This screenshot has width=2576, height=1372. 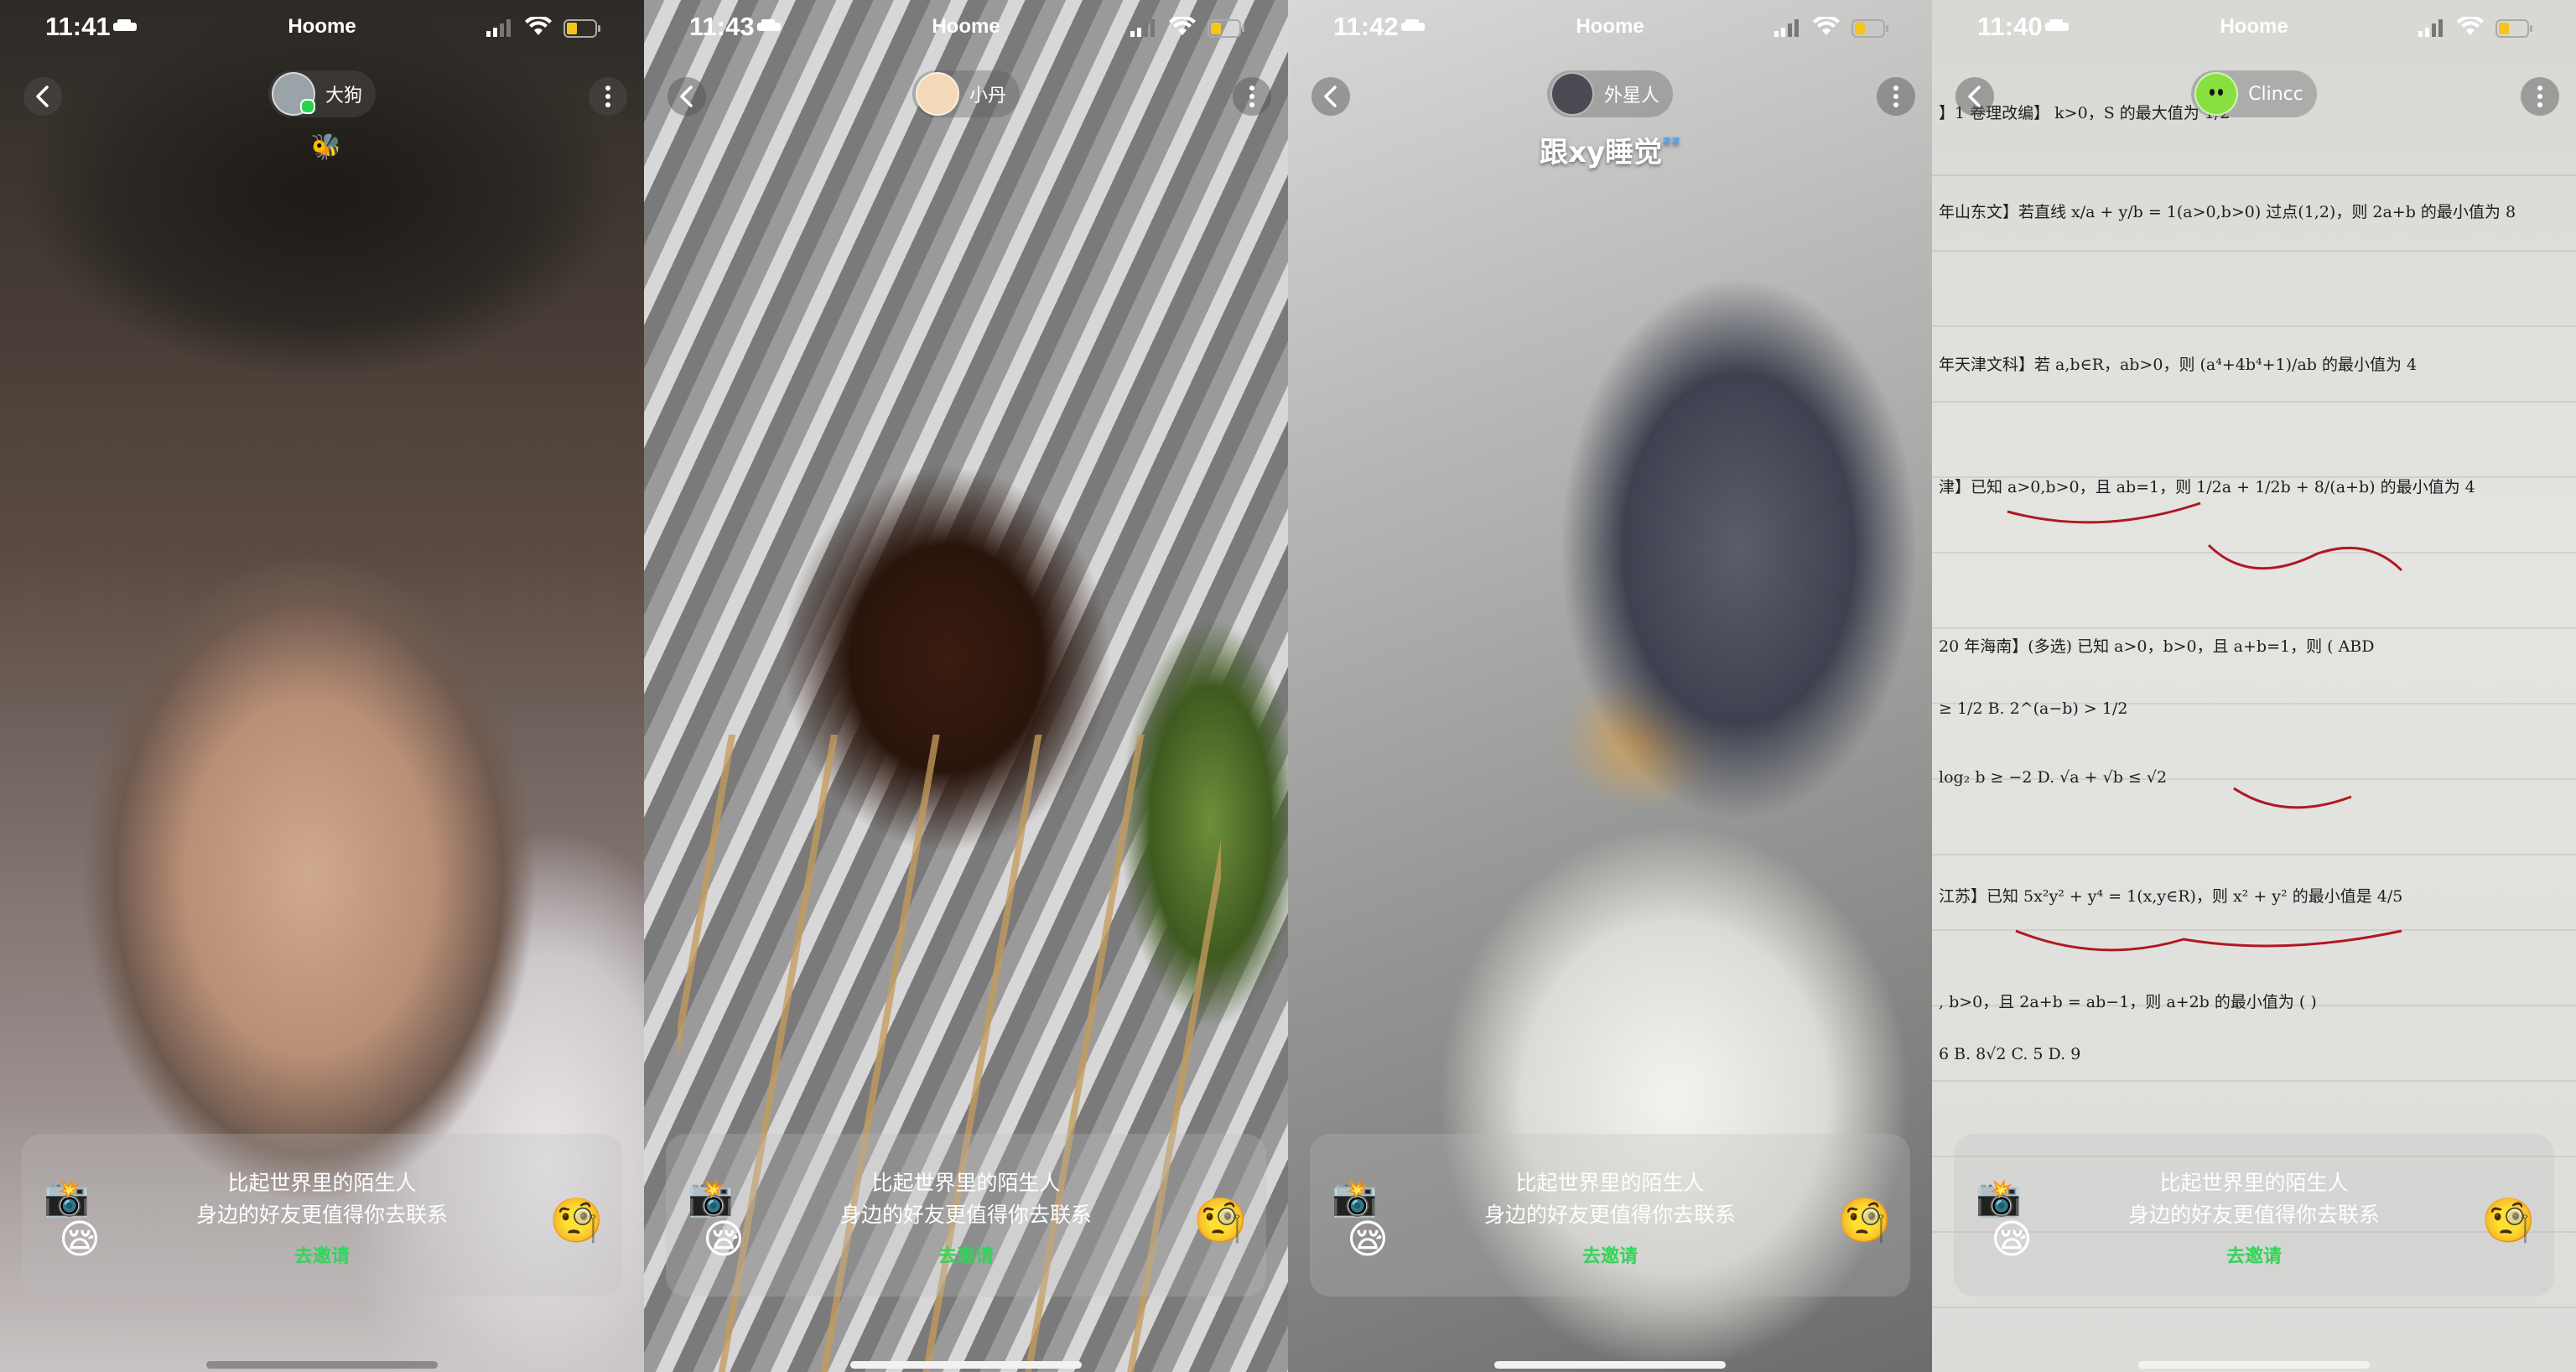 I want to click on post-caption: 跟xy睡觉ᶻᶻ, so click(x=1610, y=150).